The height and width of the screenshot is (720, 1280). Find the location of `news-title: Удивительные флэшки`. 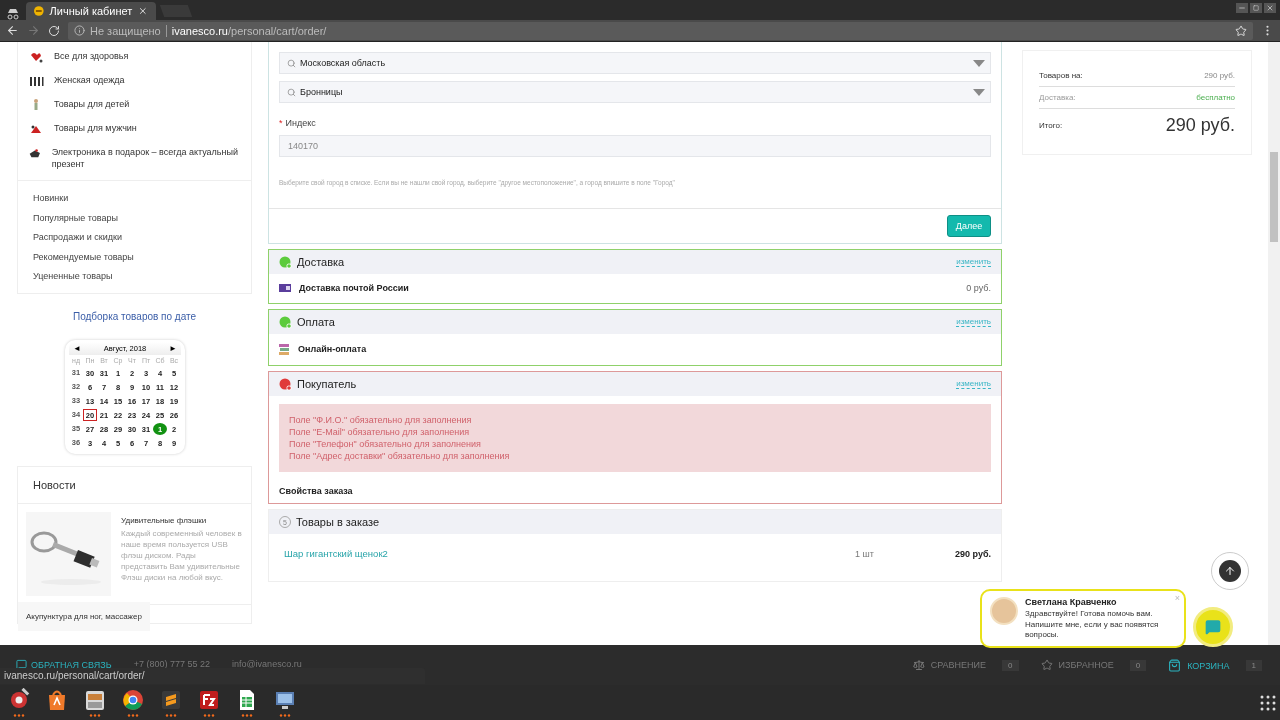

news-title: Удивительные флэшки is located at coordinates (182, 520).